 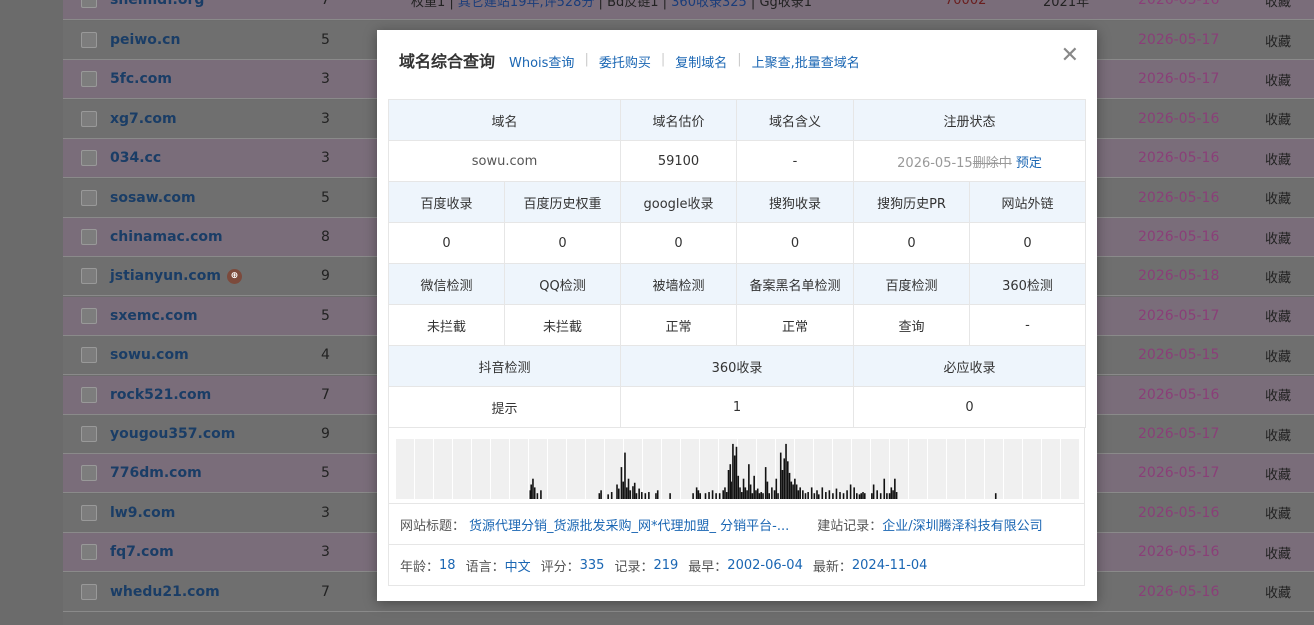 What do you see at coordinates (1070, 56) in the screenshot?
I see `close-icon: ✕` at bounding box center [1070, 56].